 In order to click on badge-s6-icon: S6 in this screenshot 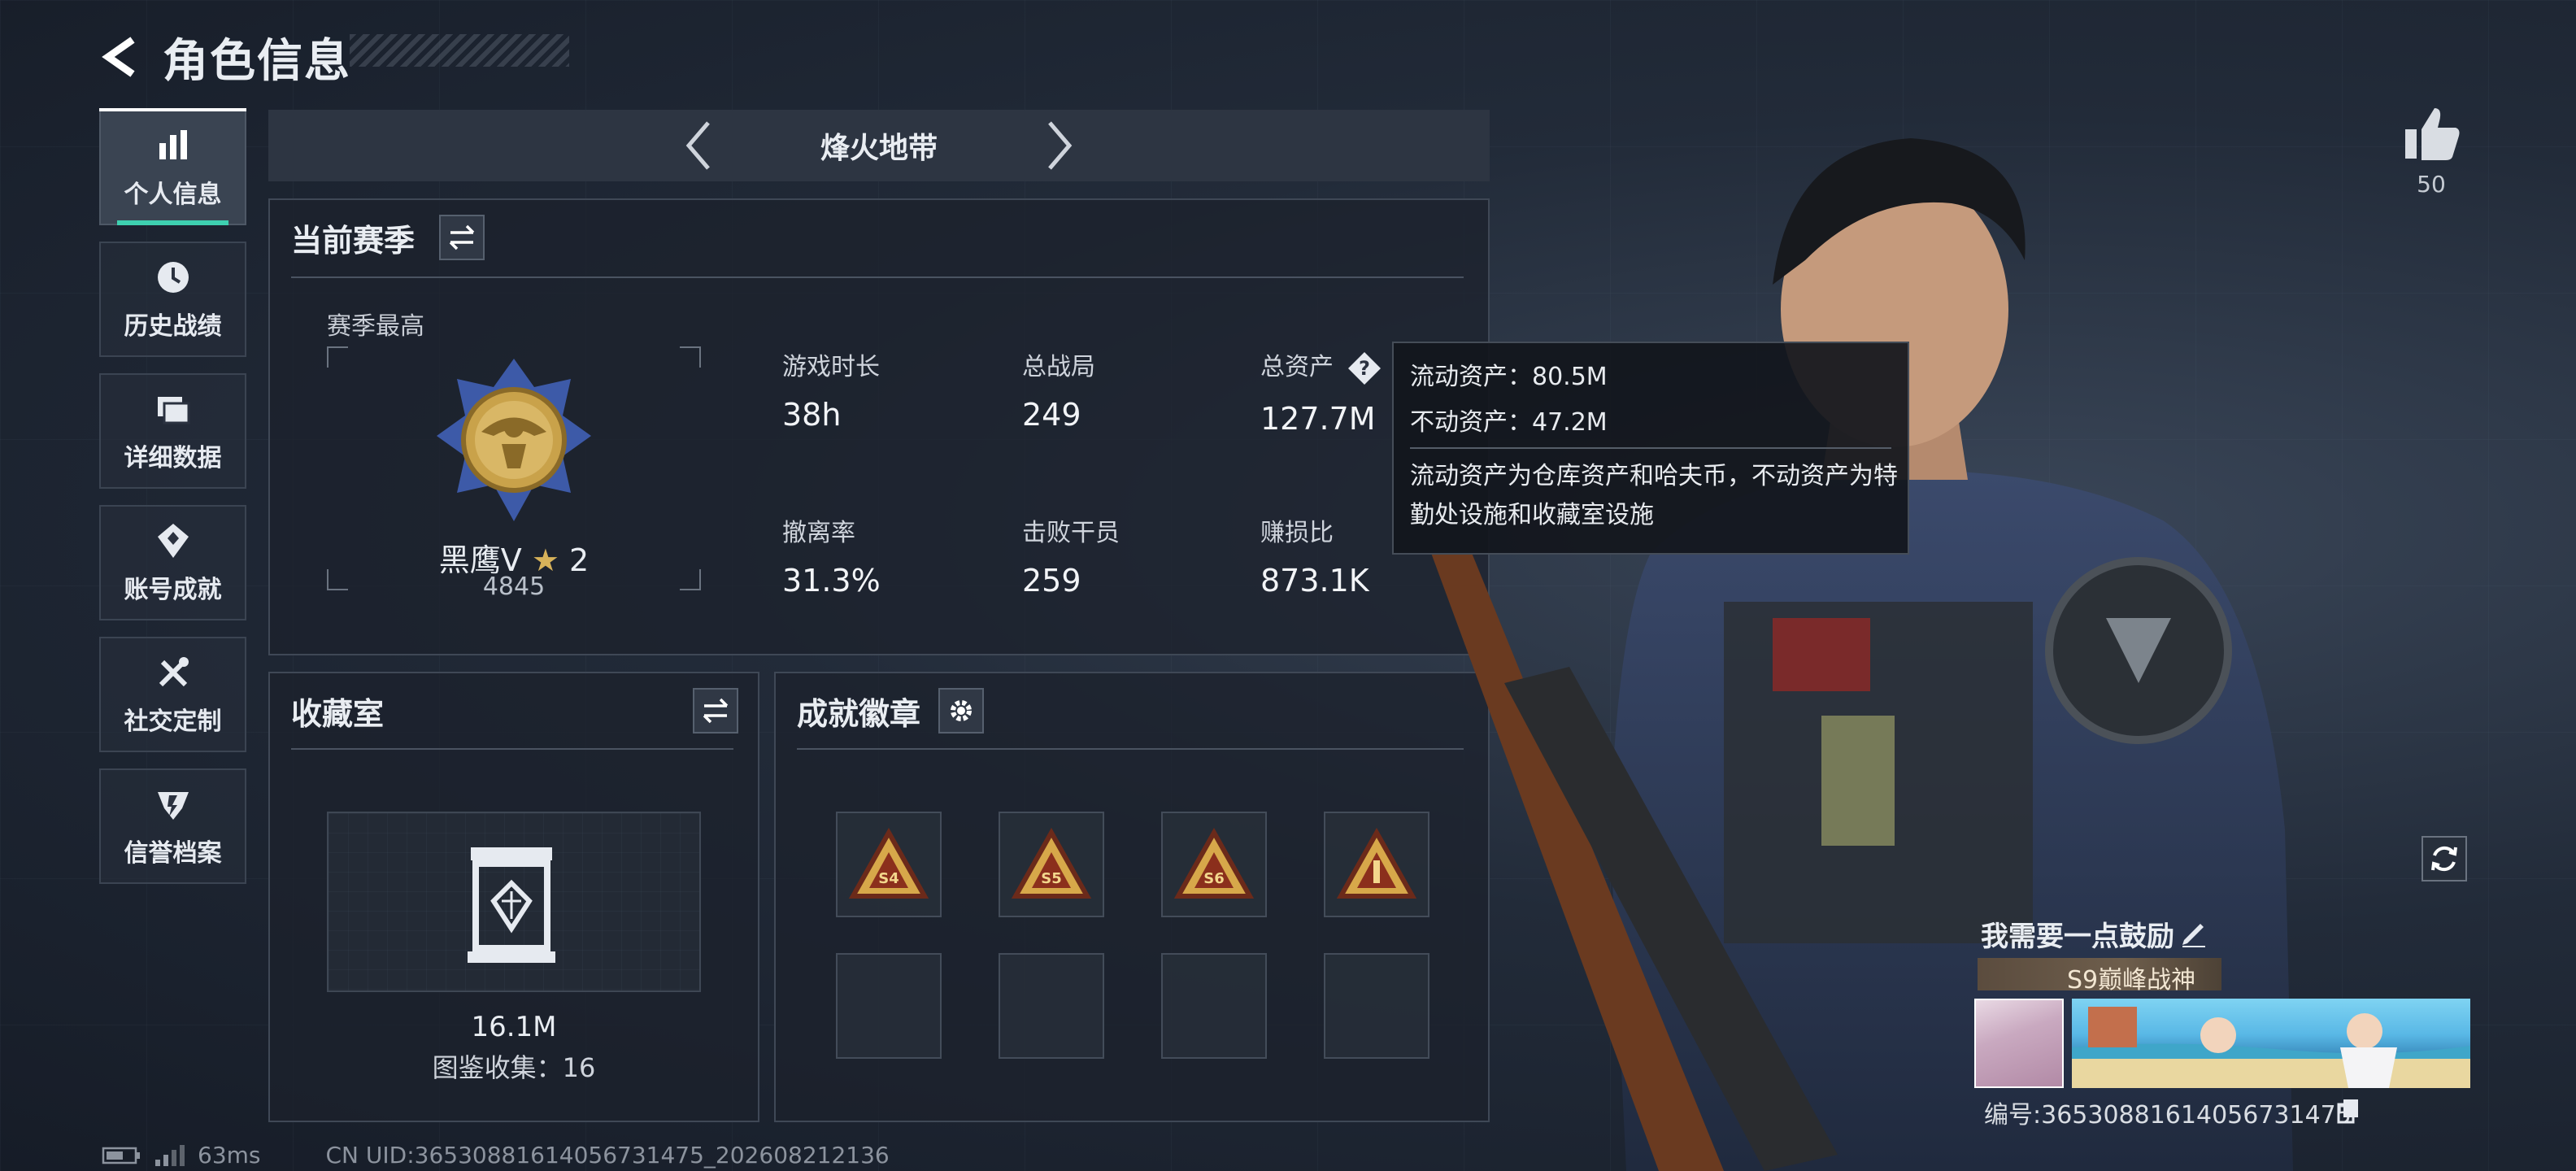, I will do `click(1214, 864)`.